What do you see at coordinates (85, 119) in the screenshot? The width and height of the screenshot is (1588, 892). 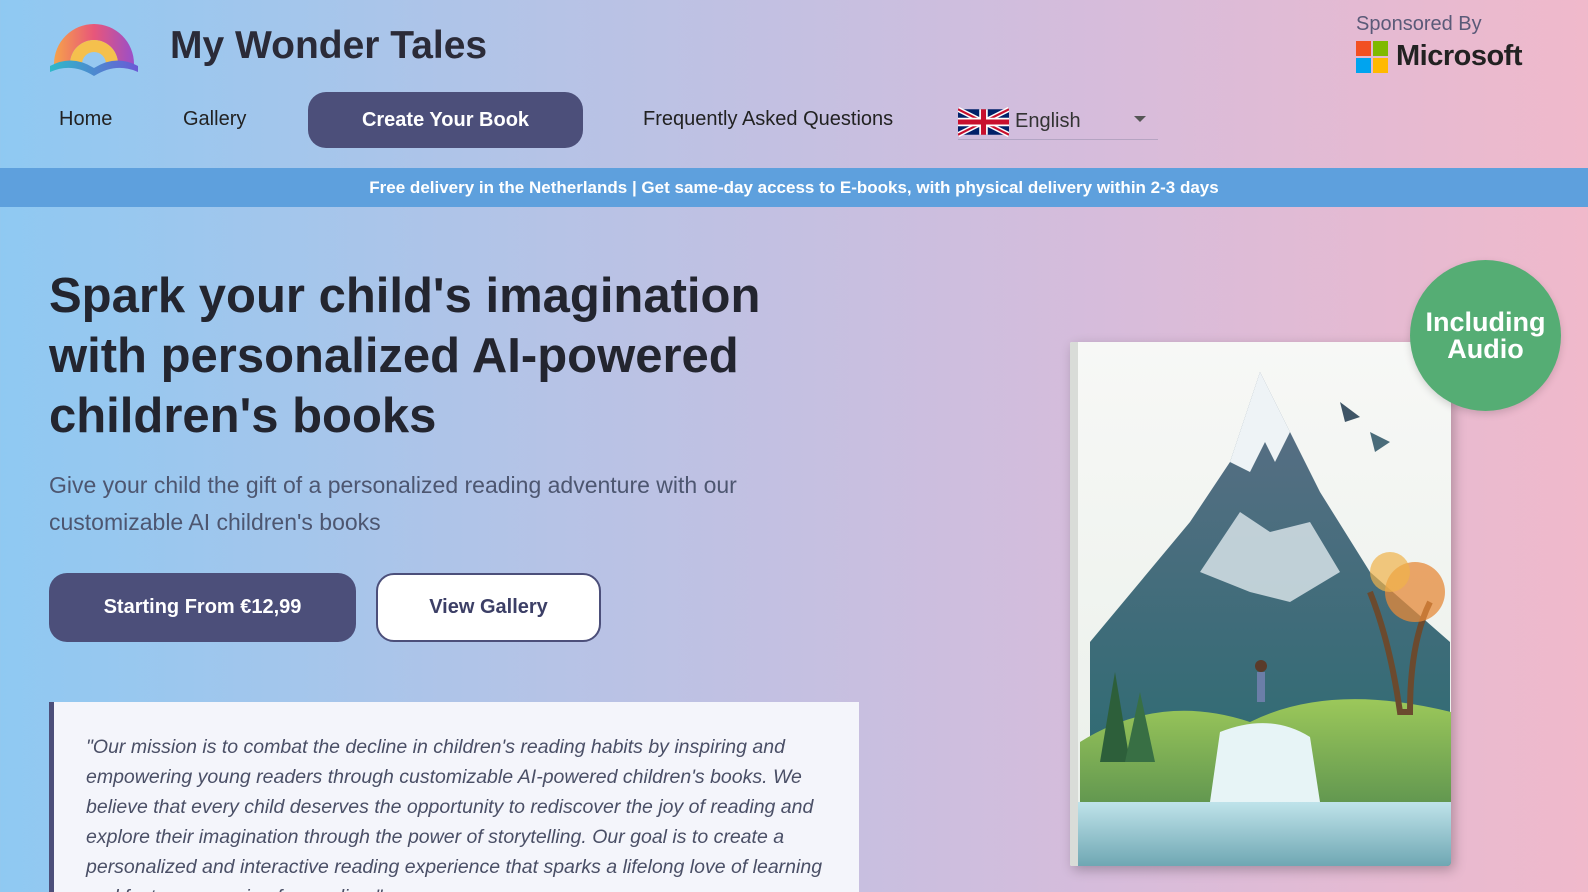 I see `nav-home: Home` at bounding box center [85, 119].